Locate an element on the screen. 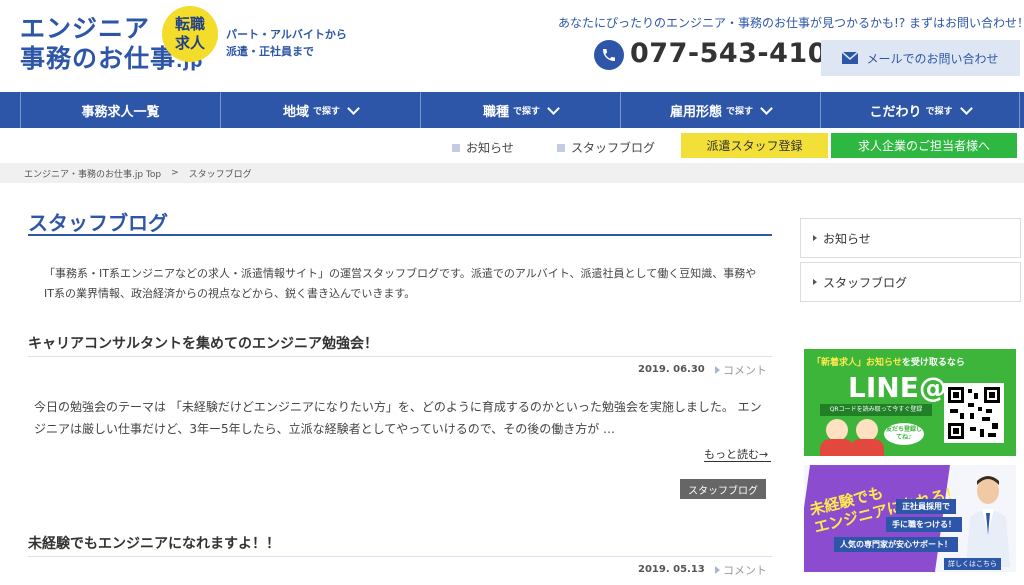  banner-details-link: 詳しくはこちら is located at coordinates (972, 564).